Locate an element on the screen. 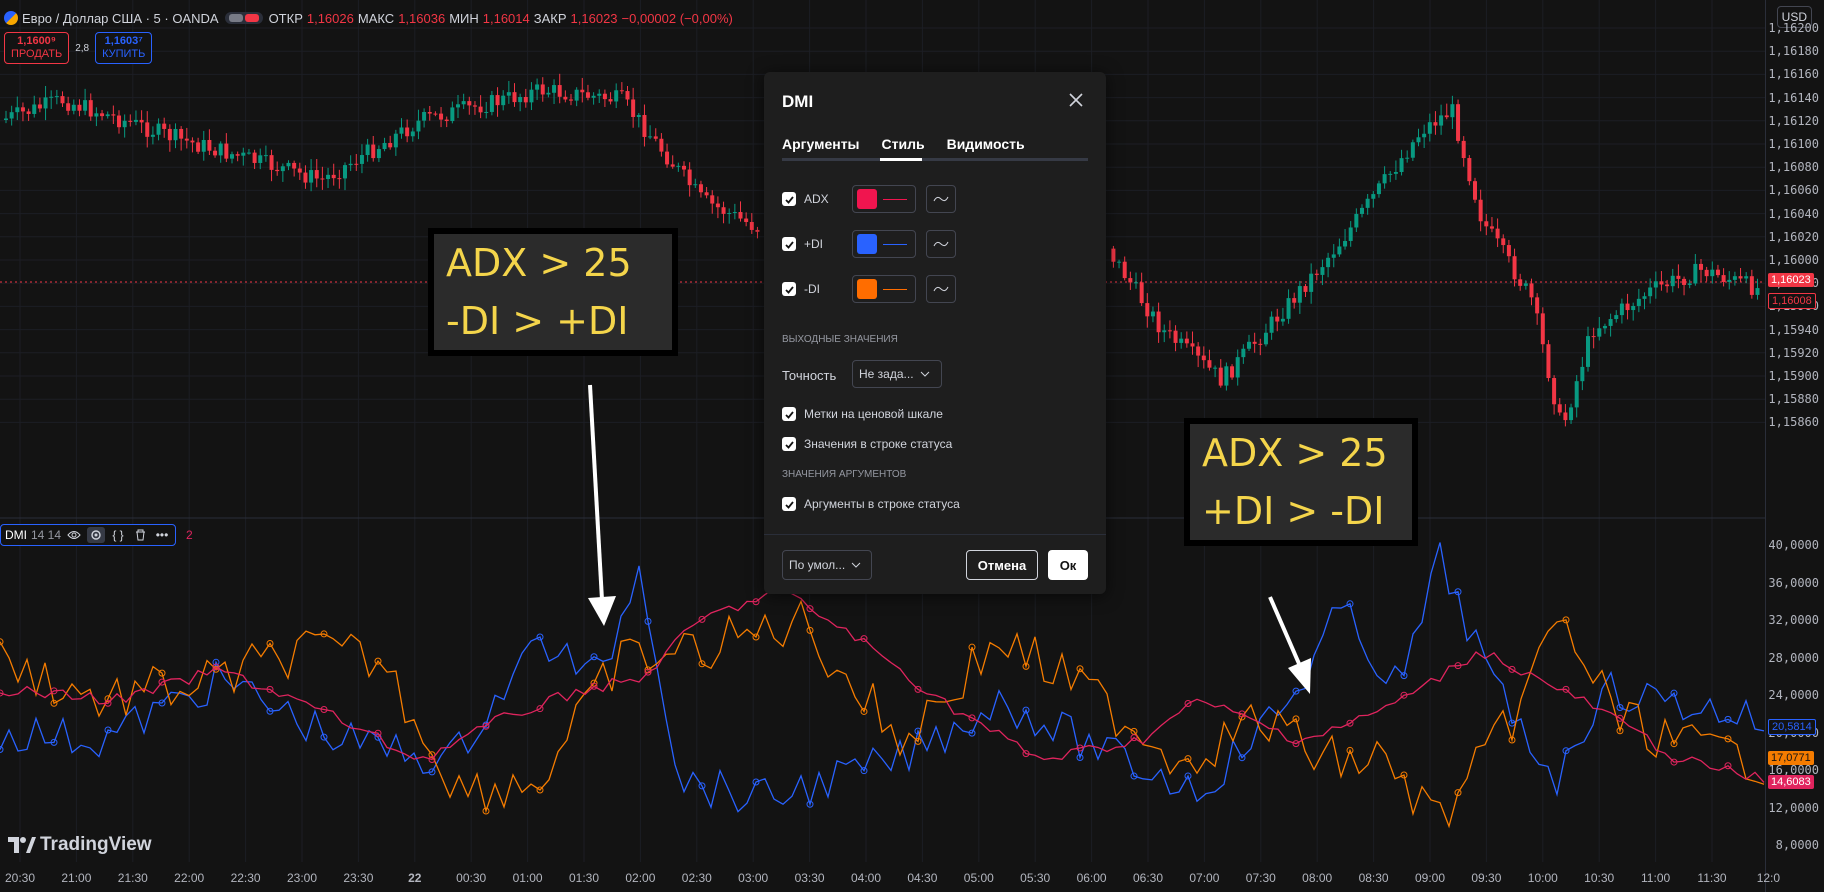  time-tick: 06:00 is located at coordinates (1091, 878).